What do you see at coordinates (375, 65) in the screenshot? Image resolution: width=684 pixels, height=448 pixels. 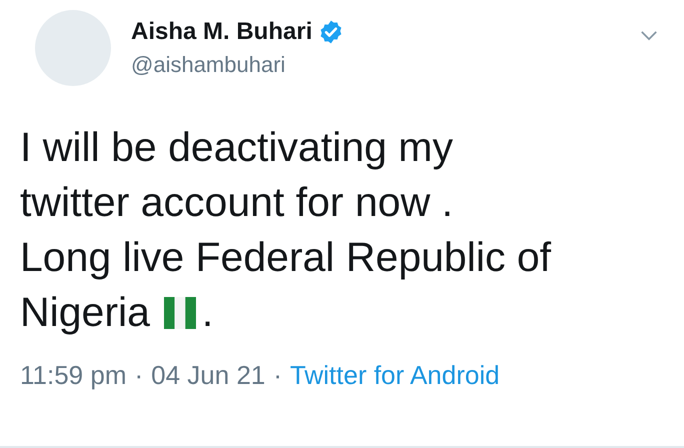 I see `author-handle: @aishambuhari` at bounding box center [375, 65].